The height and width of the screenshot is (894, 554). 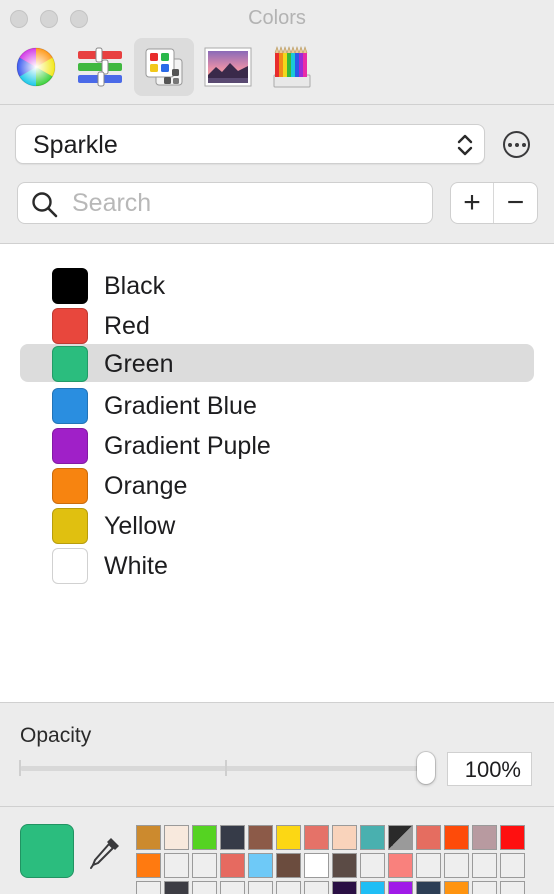 What do you see at coordinates (277, 405) in the screenshot?
I see `list-item: Gradient Blue` at bounding box center [277, 405].